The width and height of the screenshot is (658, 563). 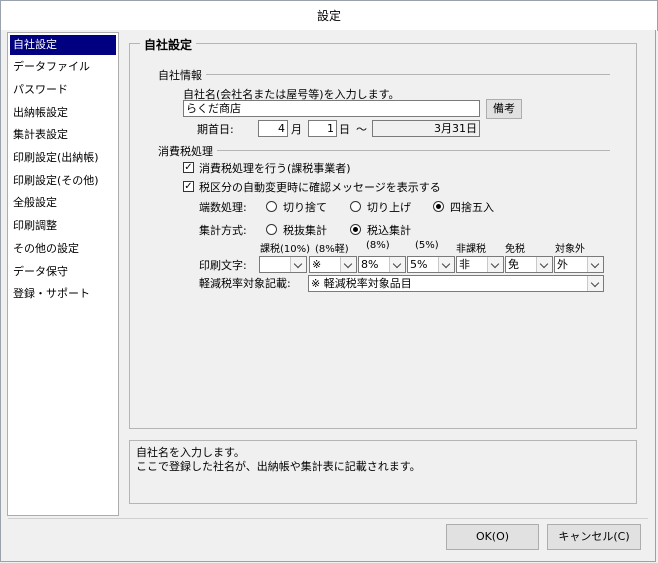 What do you see at coordinates (317, 264) in the screenshot?
I see `print-char-8r-value: ※` at bounding box center [317, 264].